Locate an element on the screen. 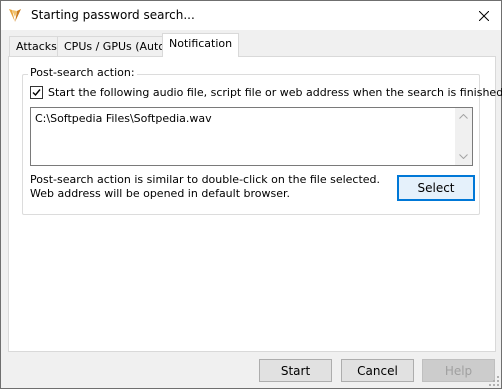  close-button is located at coordinates (484, 15).